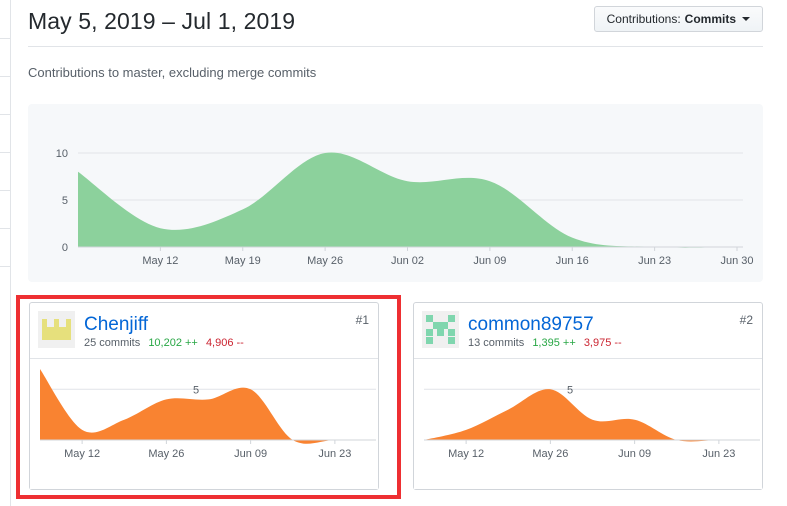  I want to click on commit-count: 13 commits, so click(496, 343).